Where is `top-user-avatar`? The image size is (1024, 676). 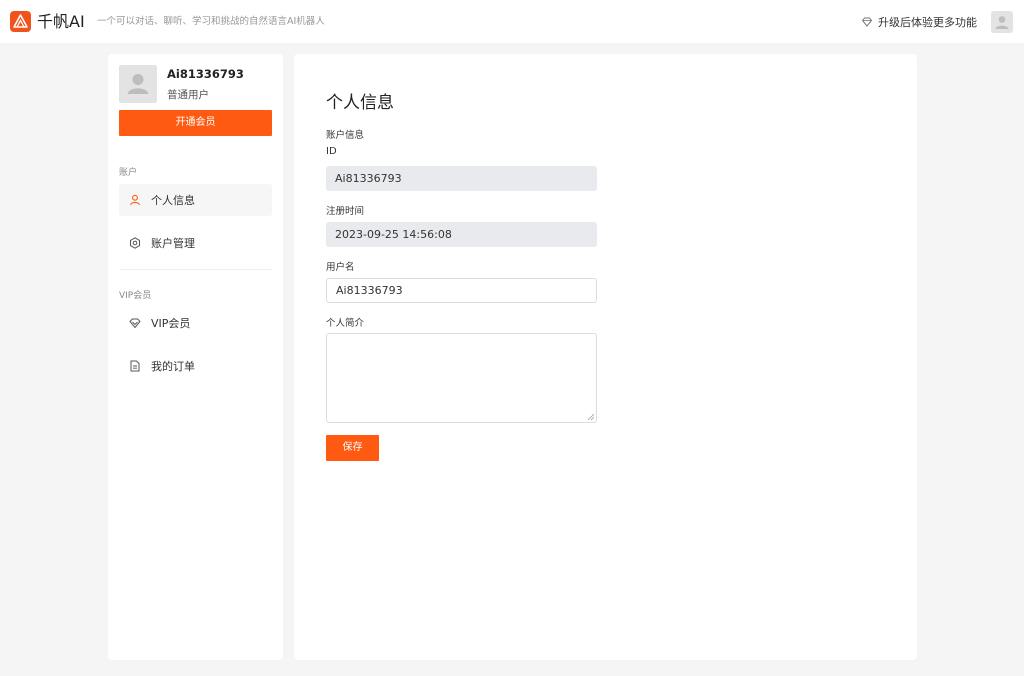 top-user-avatar is located at coordinates (1002, 22).